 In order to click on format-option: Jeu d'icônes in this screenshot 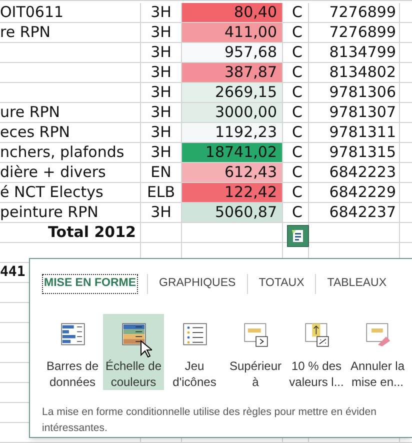, I will do `click(194, 352)`.